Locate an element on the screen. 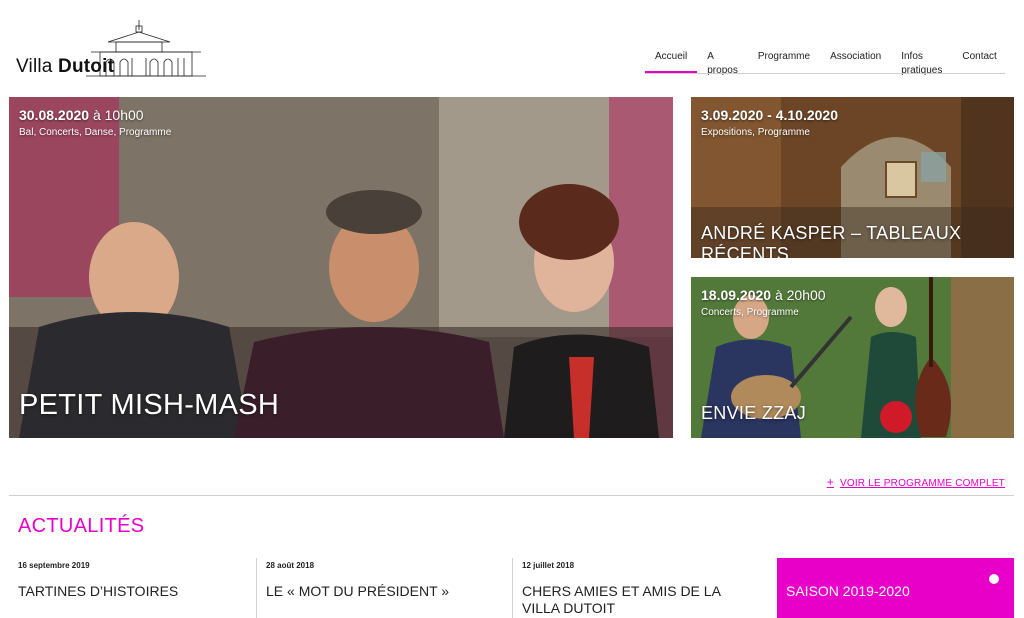  event-date: 30.08.2020 à 10h00 is located at coordinates (81, 115).